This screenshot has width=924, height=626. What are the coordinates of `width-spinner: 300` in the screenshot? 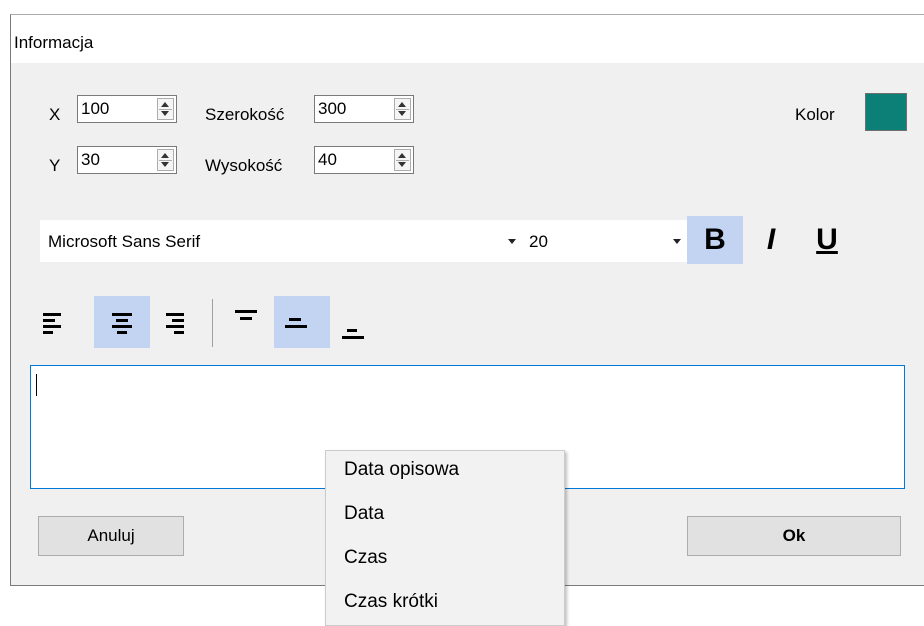 It's located at (364, 109).